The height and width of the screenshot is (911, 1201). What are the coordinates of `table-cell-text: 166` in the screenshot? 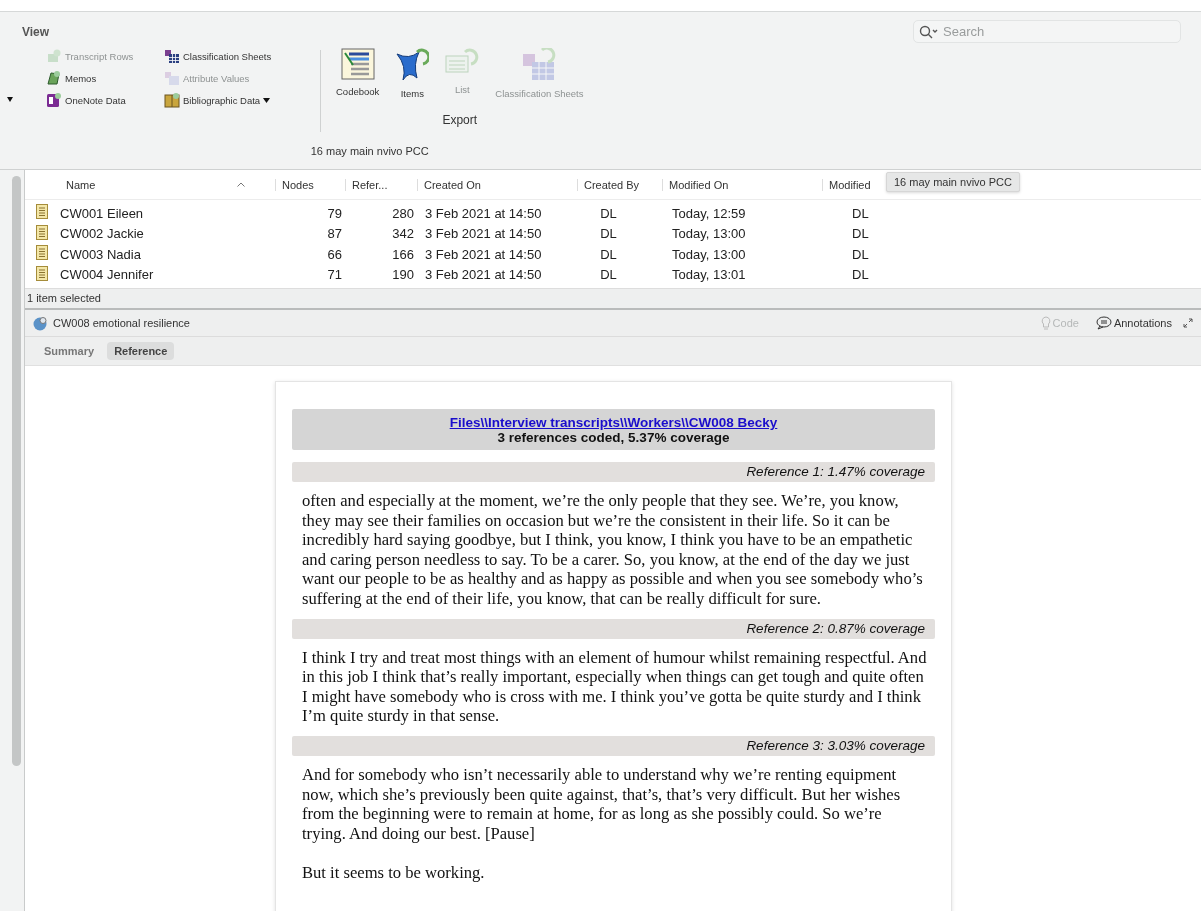 It's located at (403, 254).